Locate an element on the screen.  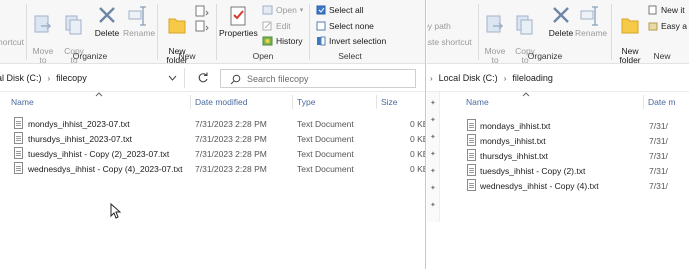
paste-shortcut-button: hortcut is located at coordinates (12, 42).